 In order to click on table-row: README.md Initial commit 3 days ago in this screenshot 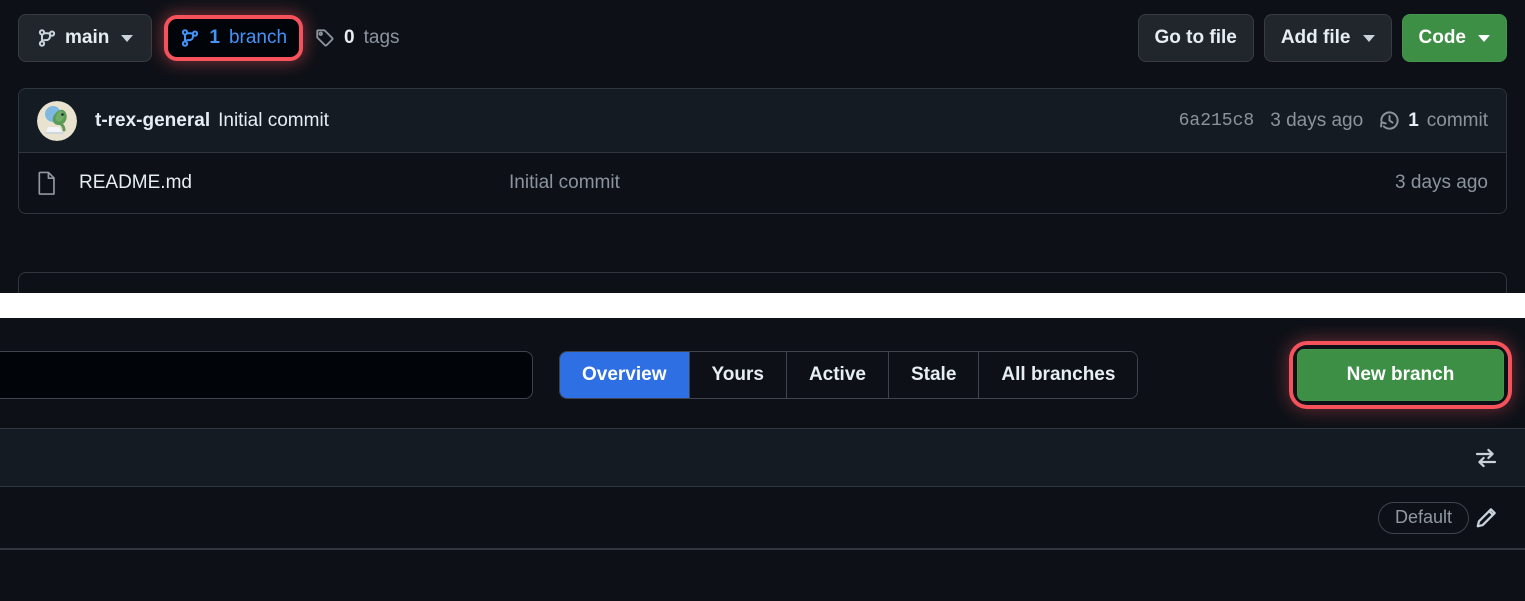, I will do `click(762, 183)`.